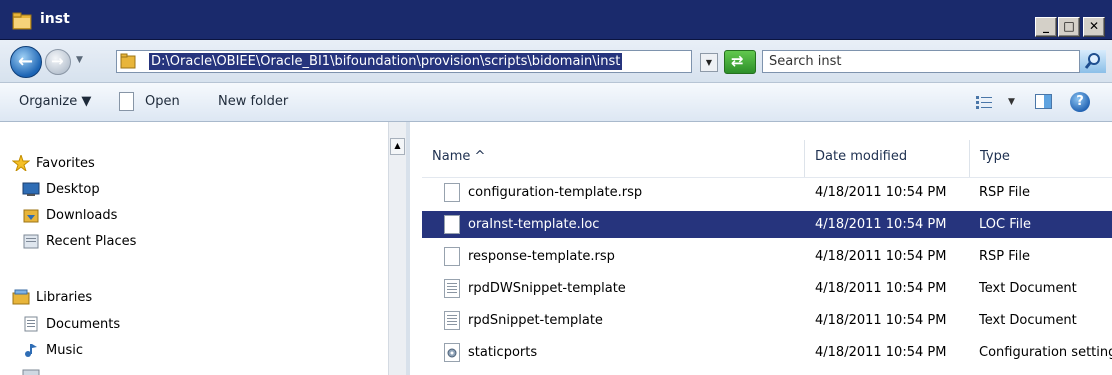 Image resolution: width=1112 pixels, height=375 pixels. I want to click on file-name: rpdSnippet-template, so click(535, 320).